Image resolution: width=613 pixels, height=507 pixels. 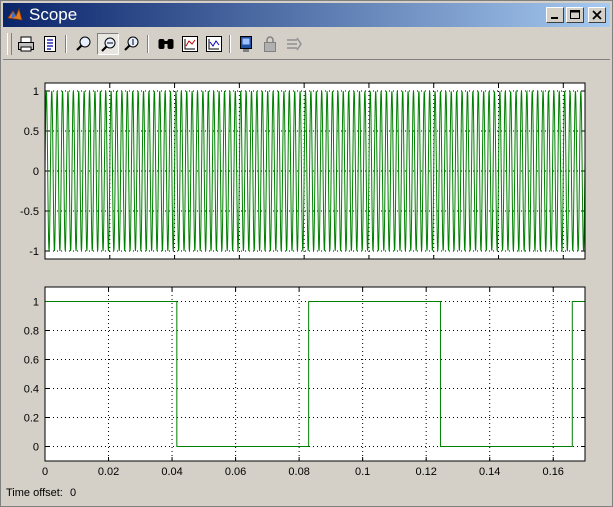 I want to click on x-tick-label: 0.12, so click(x=425, y=472).